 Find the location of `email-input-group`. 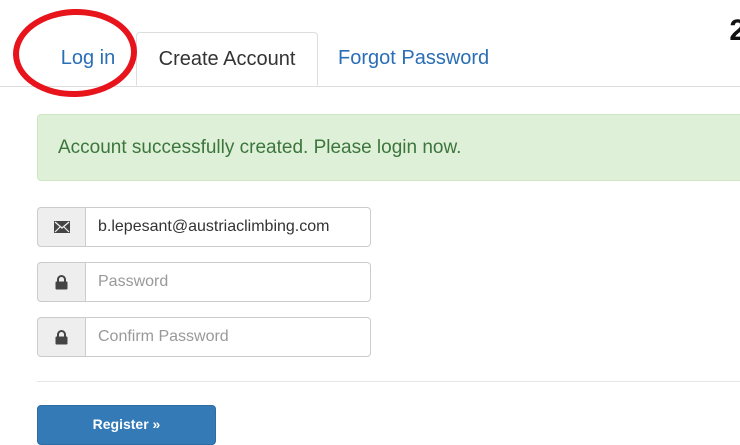

email-input-group is located at coordinates (204, 227).